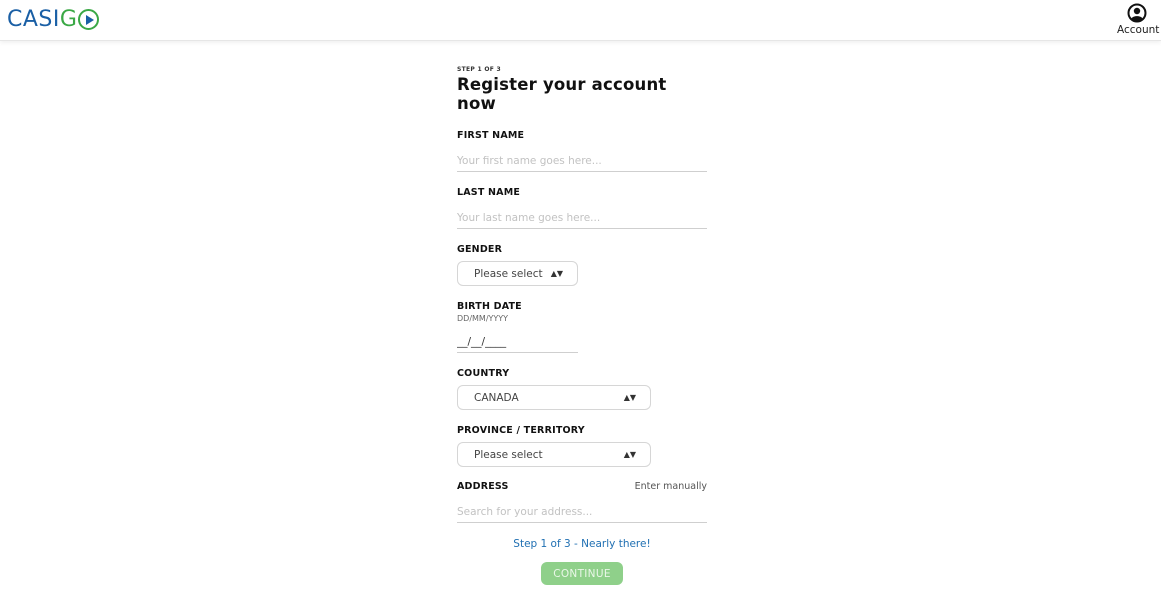 The height and width of the screenshot is (598, 1161). Describe the element at coordinates (68, 19) in the screenshot. I see `logo-letter-g: G` at that location.